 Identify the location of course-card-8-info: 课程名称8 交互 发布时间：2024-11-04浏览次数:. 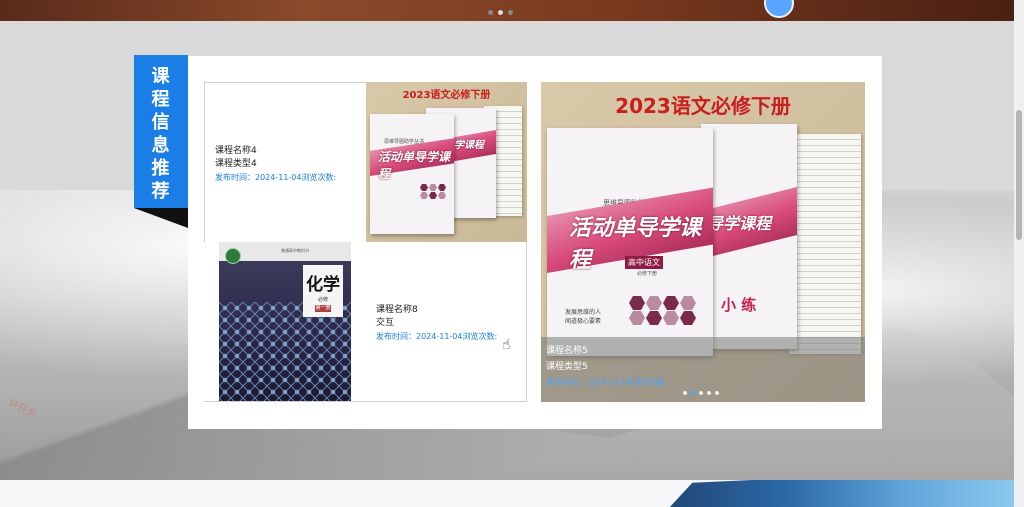
(436, 323).